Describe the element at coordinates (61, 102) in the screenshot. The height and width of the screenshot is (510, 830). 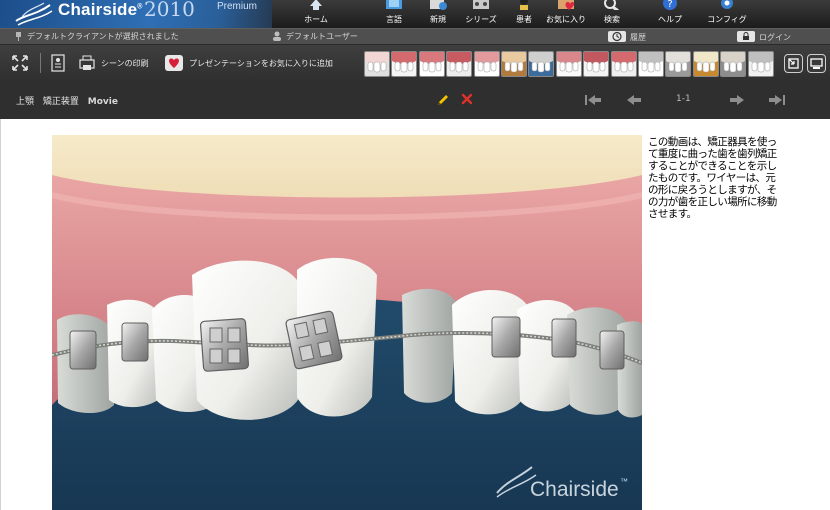
I see `breadcrumb-appliance: 矯正装置` at that location.